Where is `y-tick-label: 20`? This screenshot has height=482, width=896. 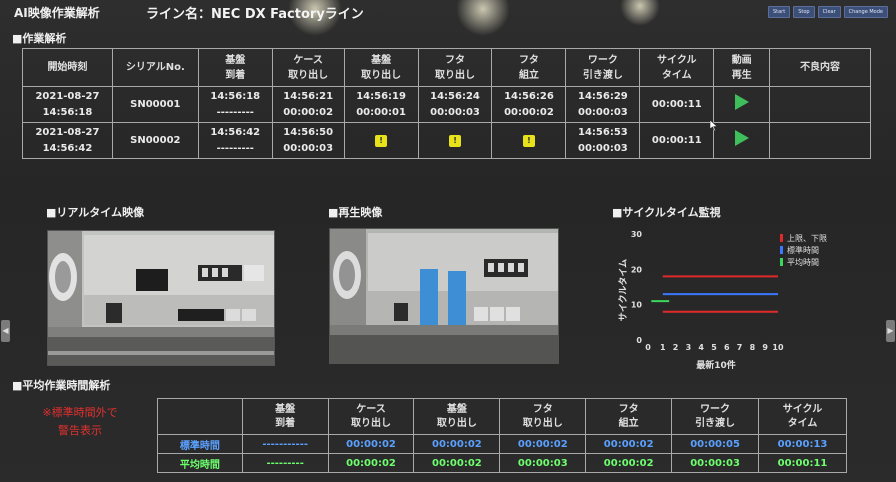 y-tick-label: 20 is located at coordinates (637, 269).